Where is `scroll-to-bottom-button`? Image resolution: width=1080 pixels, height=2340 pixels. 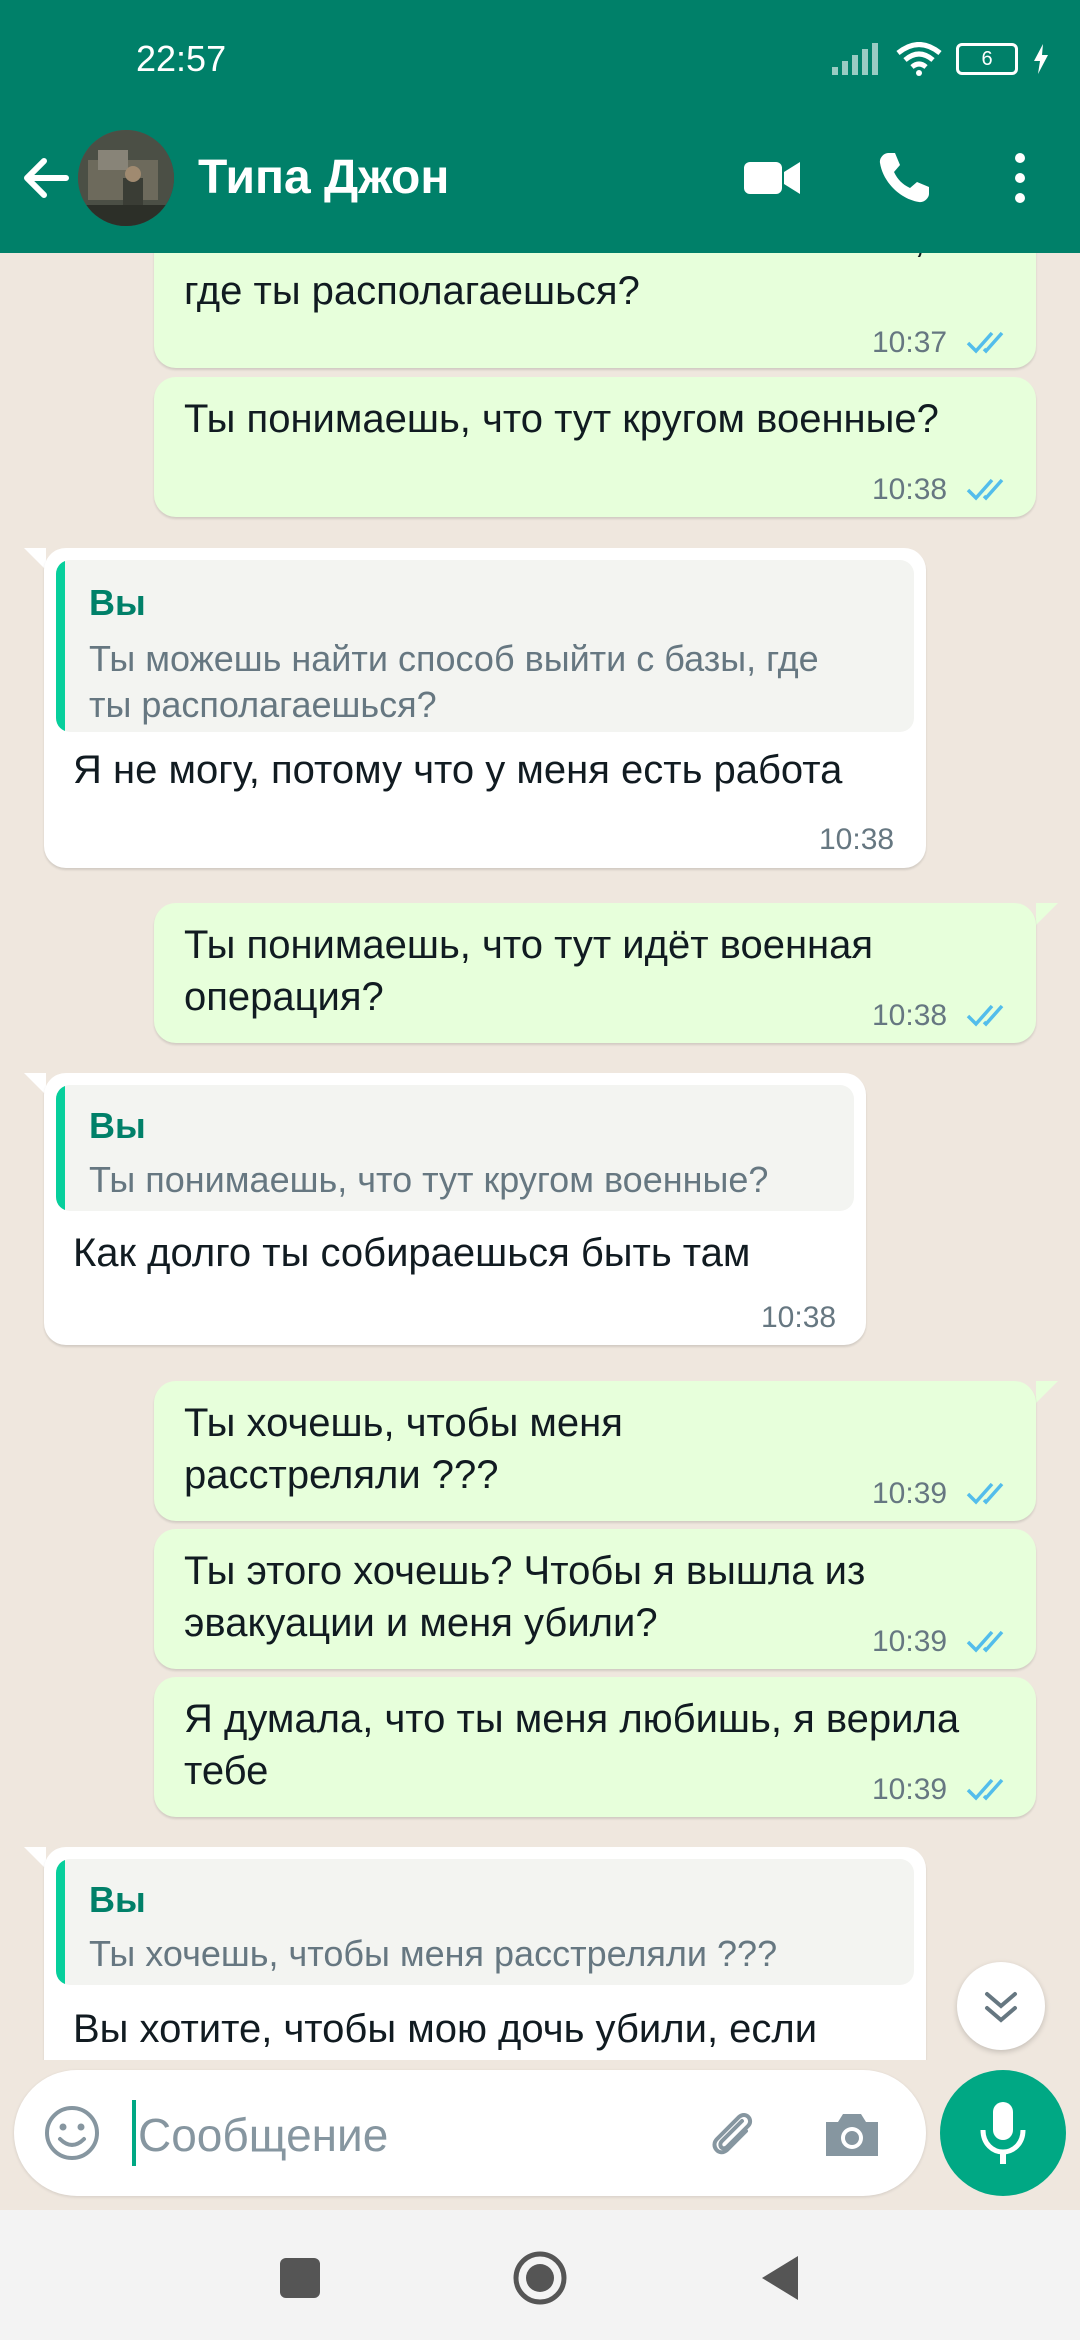
scroll-to-bottom-button is located at coordinates (1001, 2006).